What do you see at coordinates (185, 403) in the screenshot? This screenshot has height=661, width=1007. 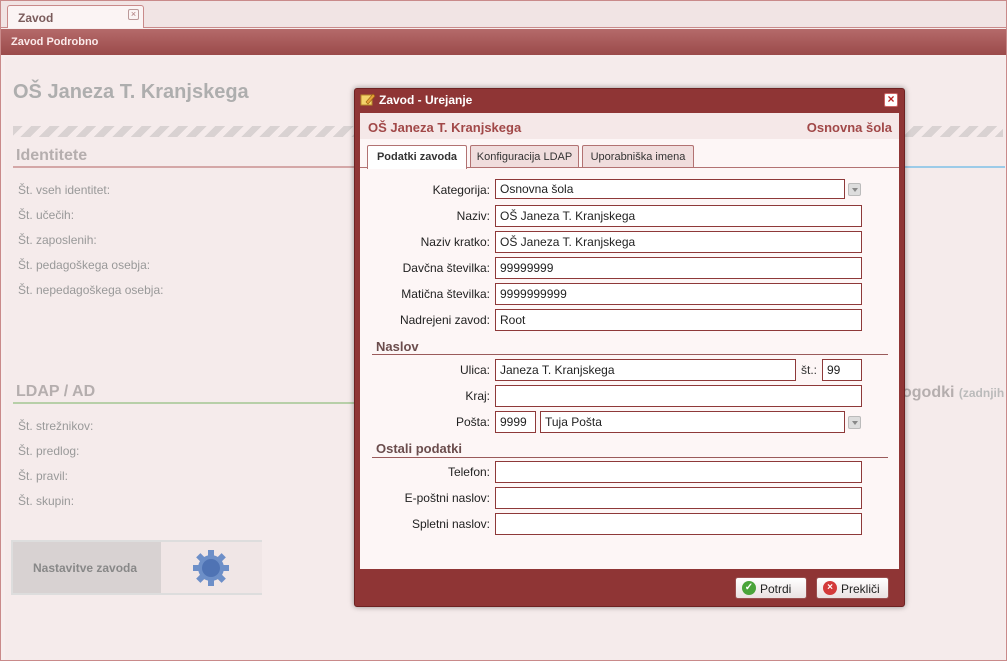 I see `ldap-divider` at bounding box center [185, 403].